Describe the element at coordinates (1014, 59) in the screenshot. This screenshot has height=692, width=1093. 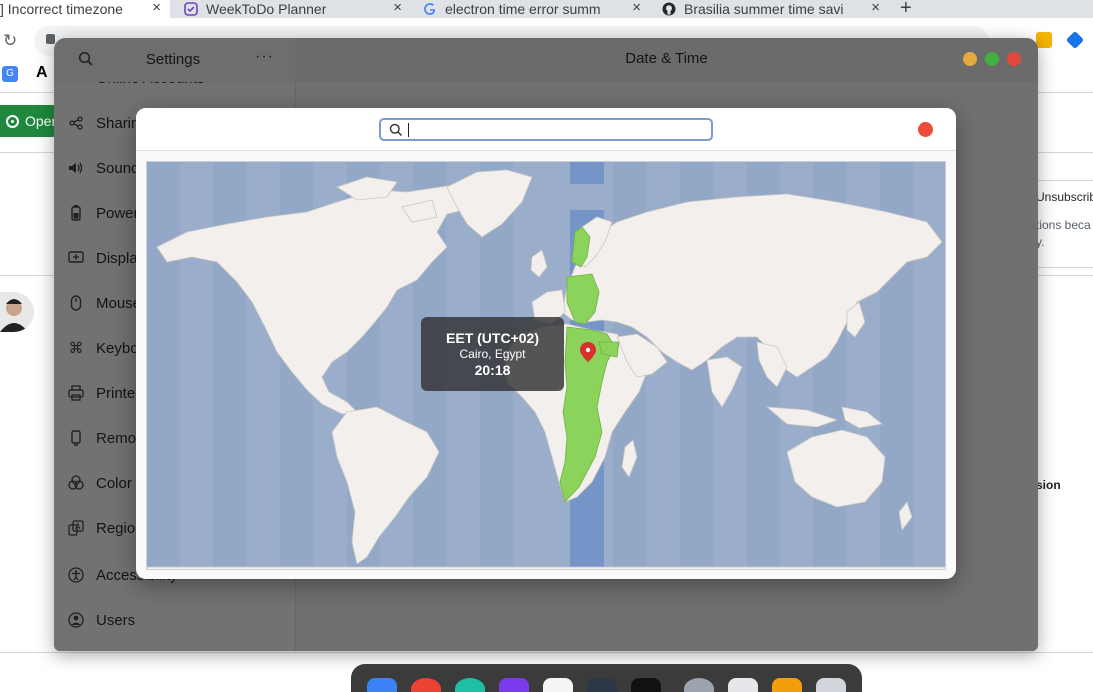
I see `close-button` at that location.